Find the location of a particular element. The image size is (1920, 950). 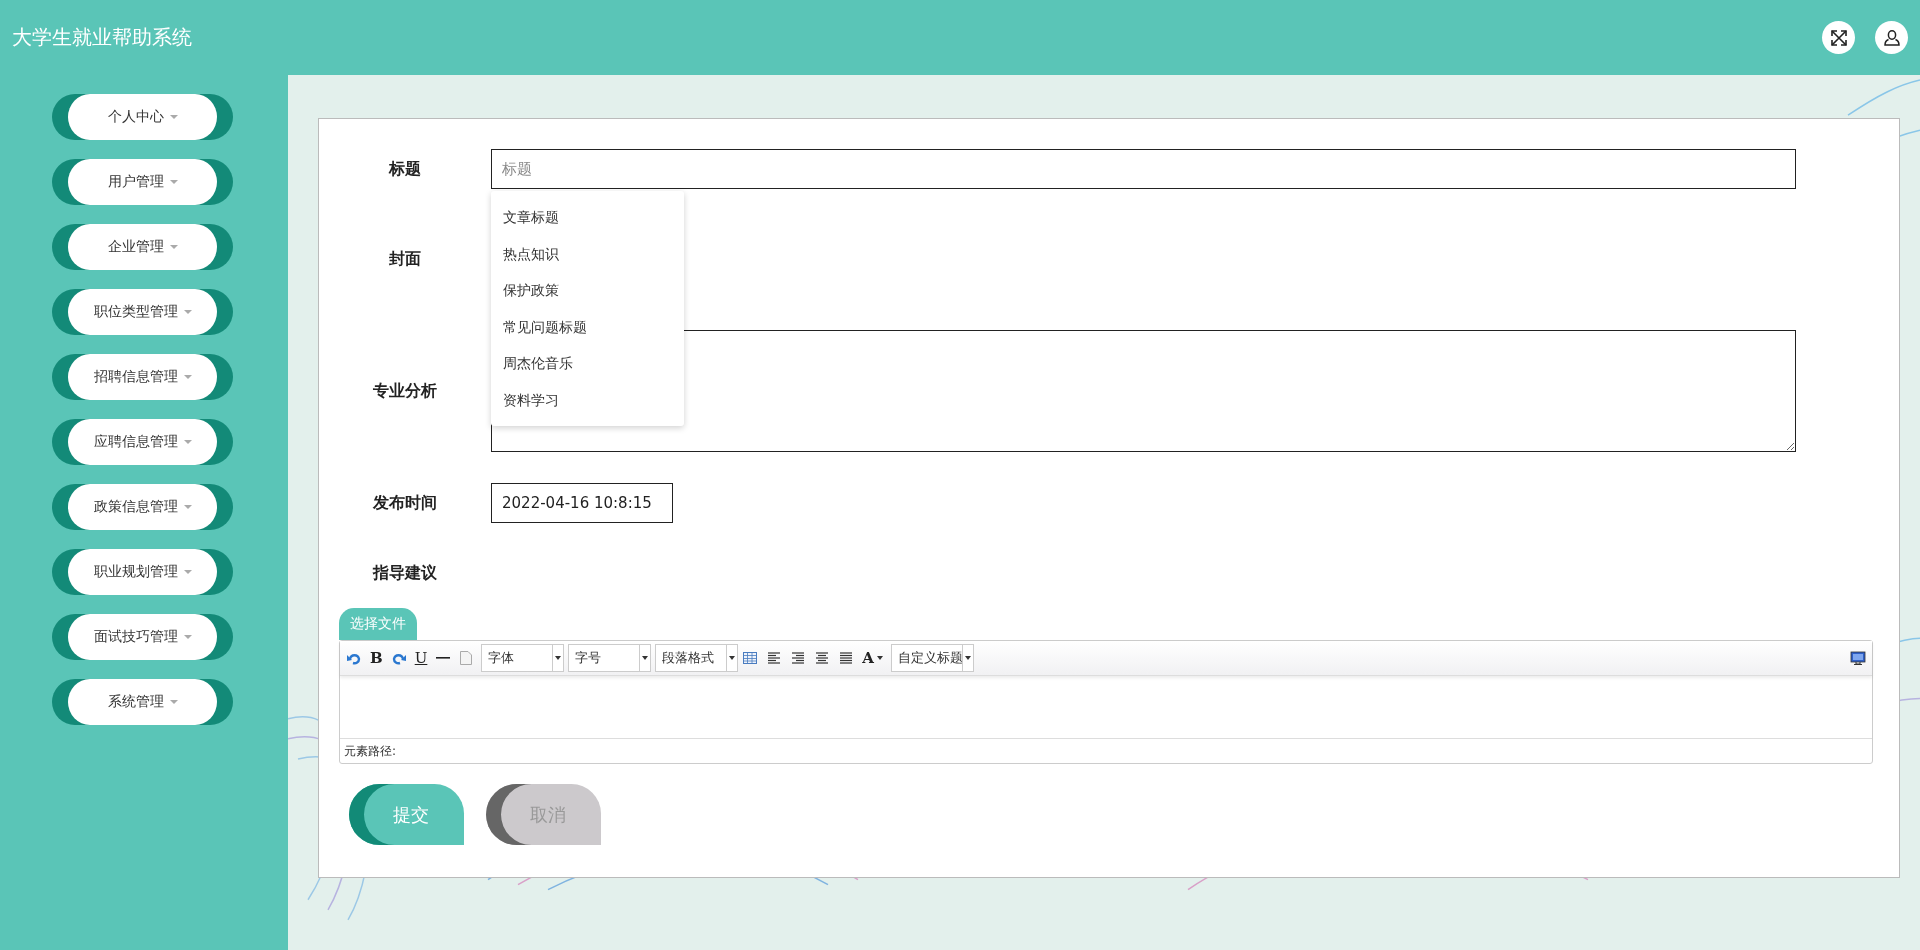

field-label: 封面 is located at coordinates (405, 259).